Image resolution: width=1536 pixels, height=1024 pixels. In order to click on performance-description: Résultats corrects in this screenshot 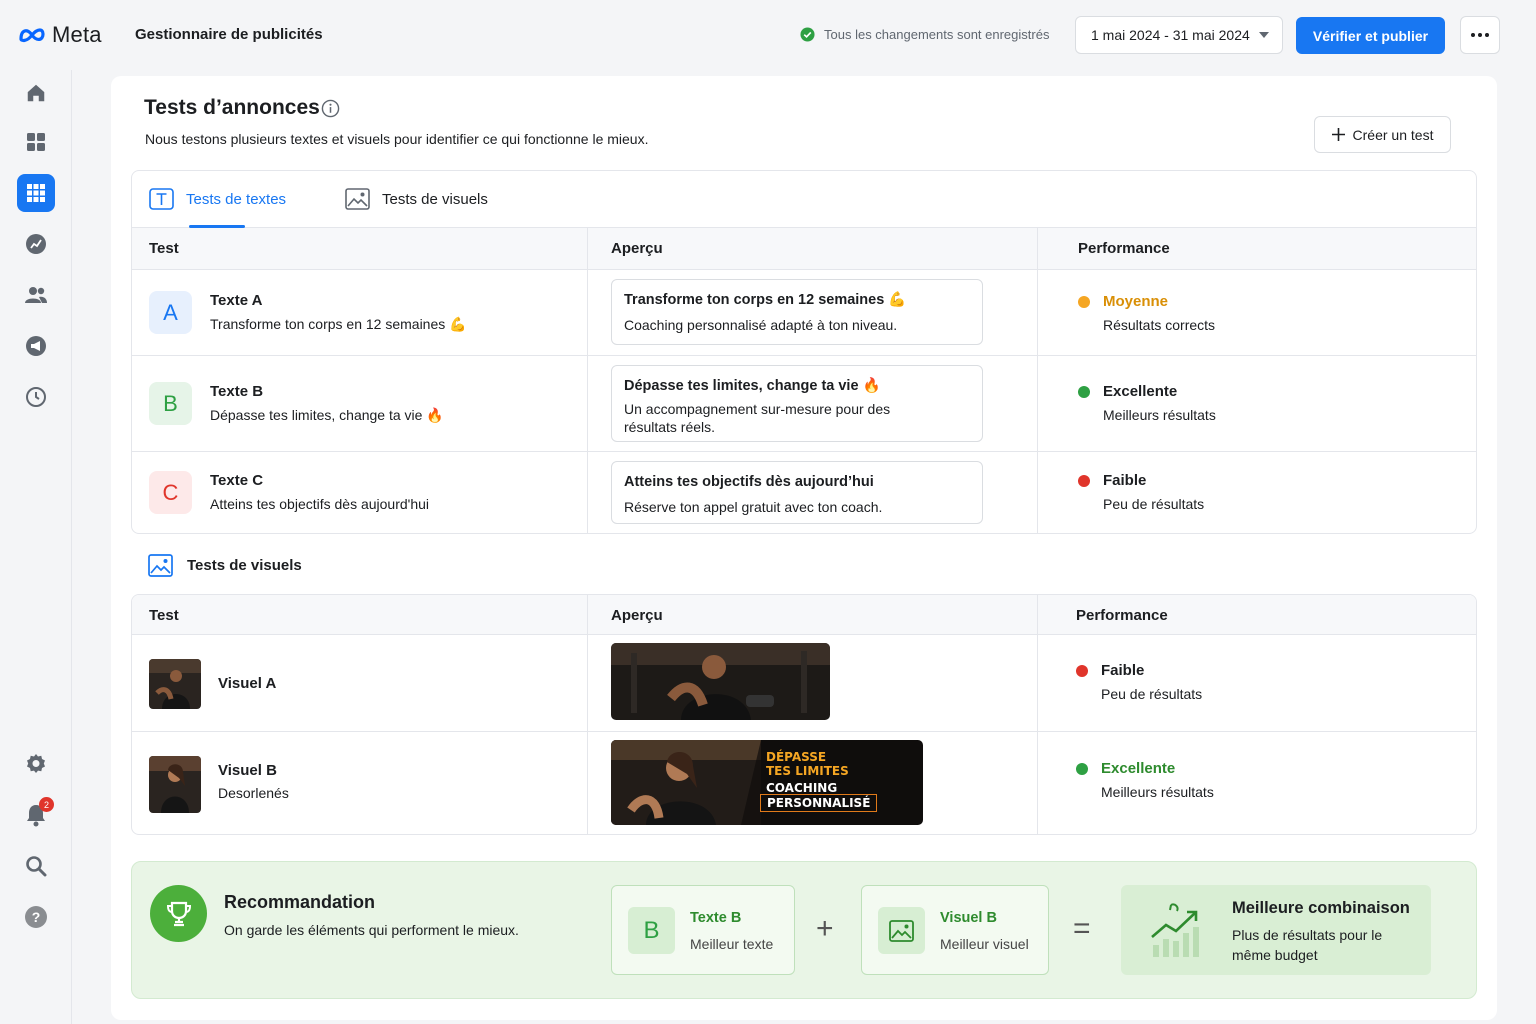, I will do `click(1159, 325)`.